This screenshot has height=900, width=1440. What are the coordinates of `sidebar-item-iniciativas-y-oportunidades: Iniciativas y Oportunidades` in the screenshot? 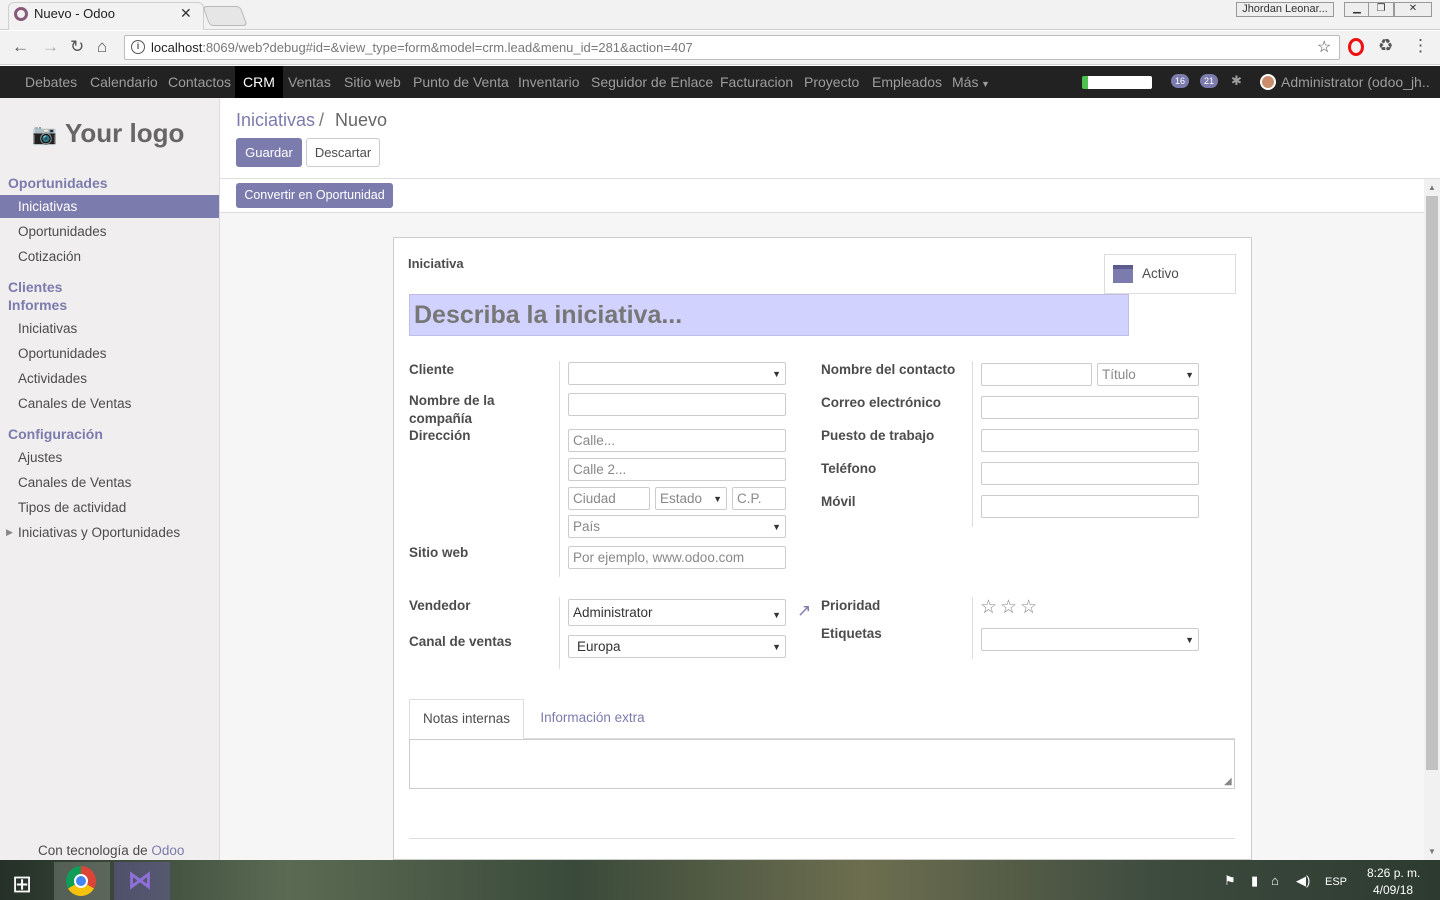 It's located at (99, 532).